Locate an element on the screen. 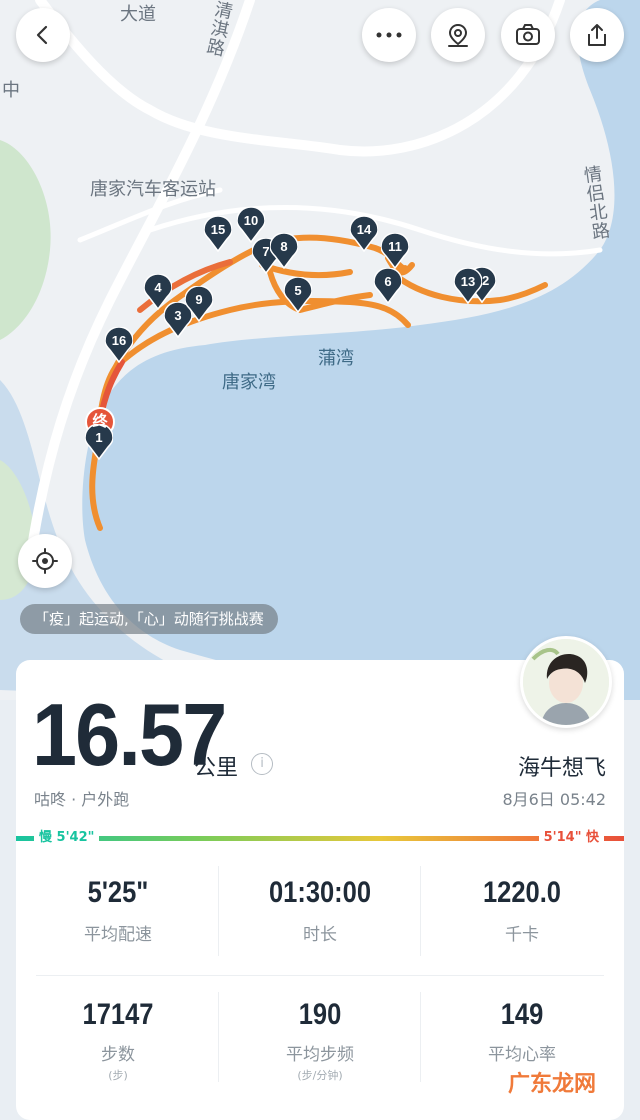 This screenshot has width=640, height=1120. more-button is located at coordinates (389, 35).